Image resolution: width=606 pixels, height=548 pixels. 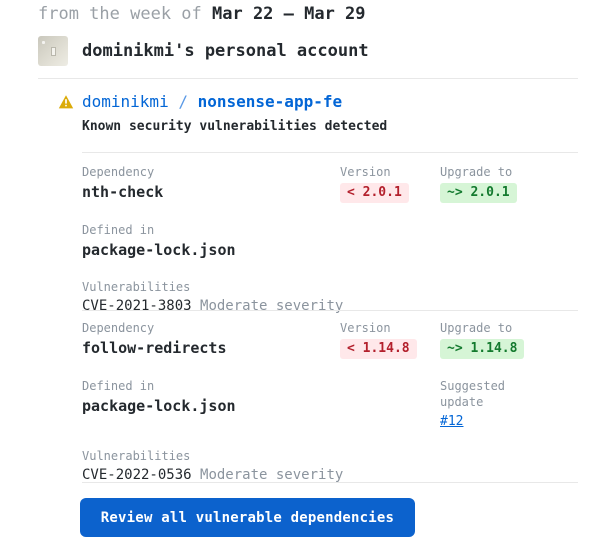 I want to click on repository-subtitle: Known security vulnerabilities detected, so click(x=235, y=126).